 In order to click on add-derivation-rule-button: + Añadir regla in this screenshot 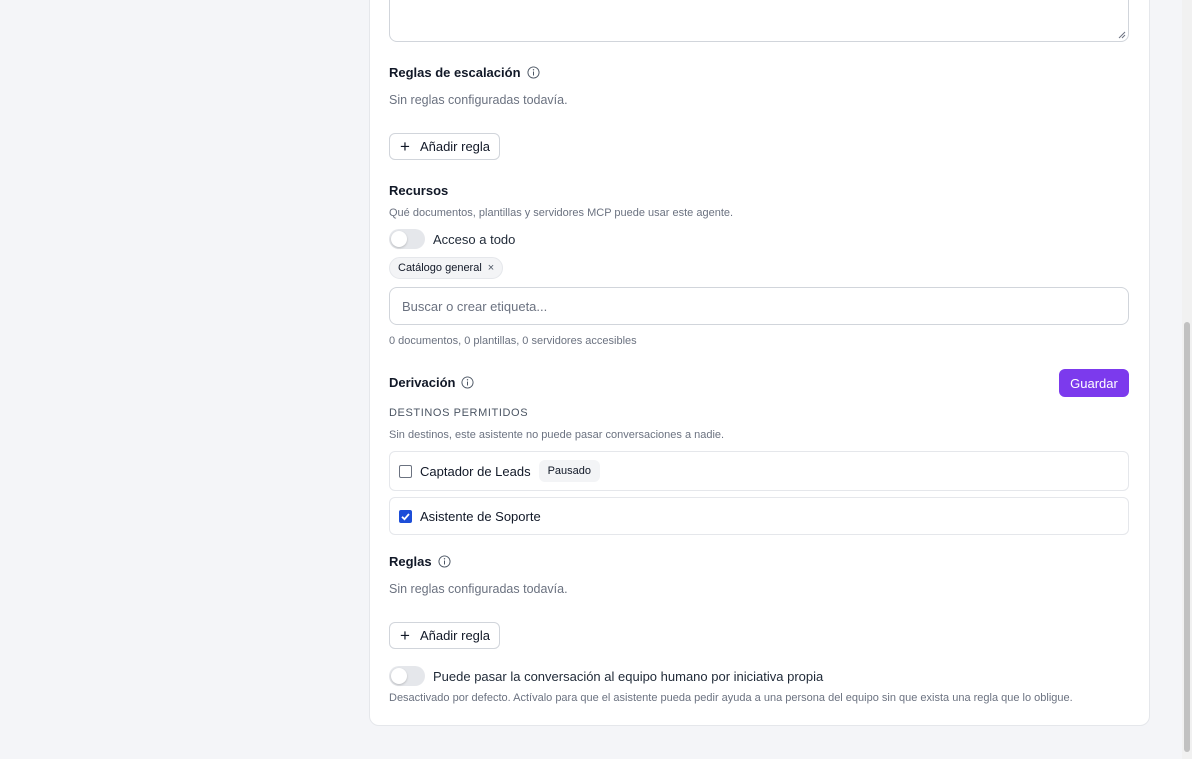, I will do `click(445, 635)`.